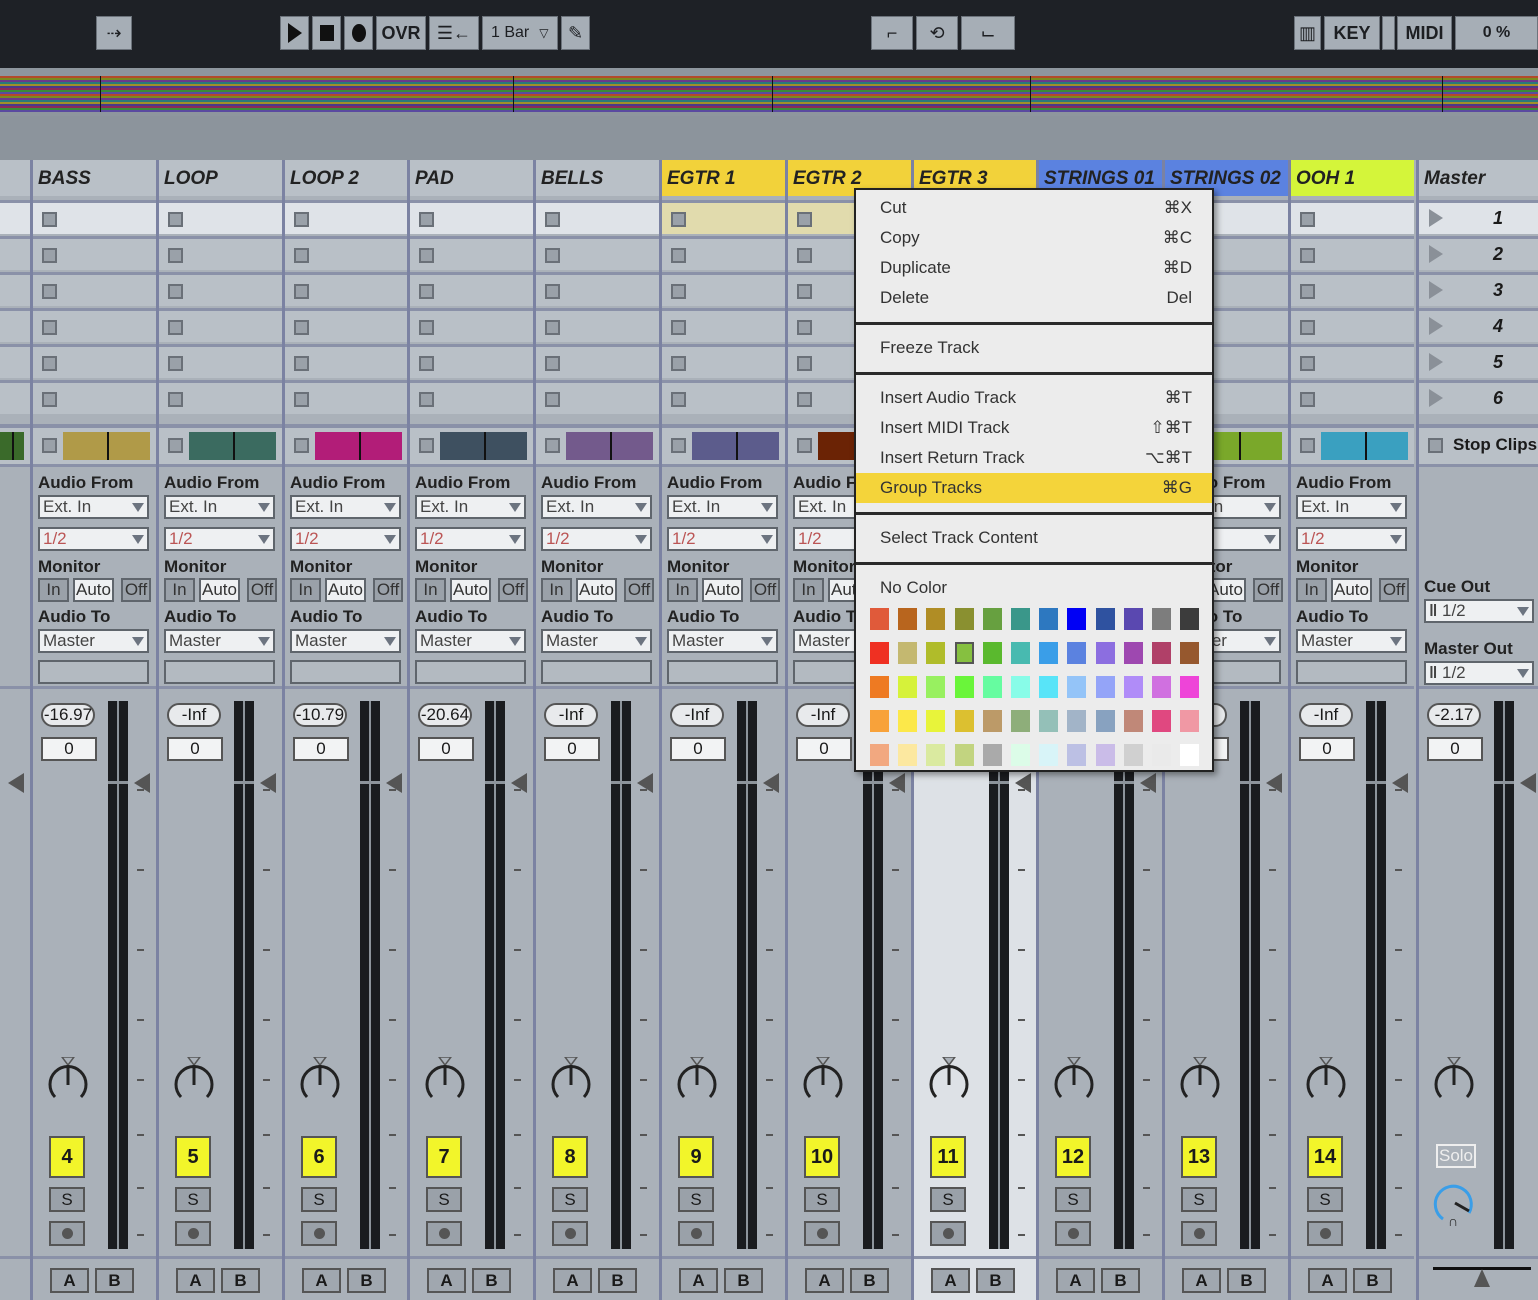 Image resolution: width=1538 pixels, height=1300 pixels. What do you see at coordinates (1034, 268) in the screenshot?
I see `menu-item-duplicate: Duplicate ⌘D` at bounding box center [1034, 268].